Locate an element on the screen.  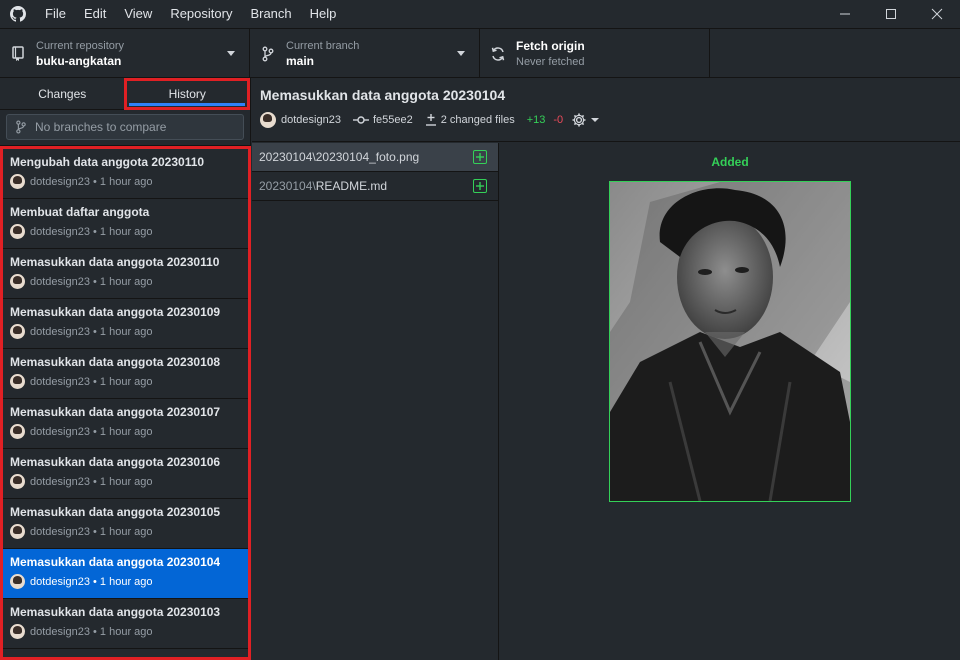
sidebar-tabs: Changes History is located at coordinates (125, 94).